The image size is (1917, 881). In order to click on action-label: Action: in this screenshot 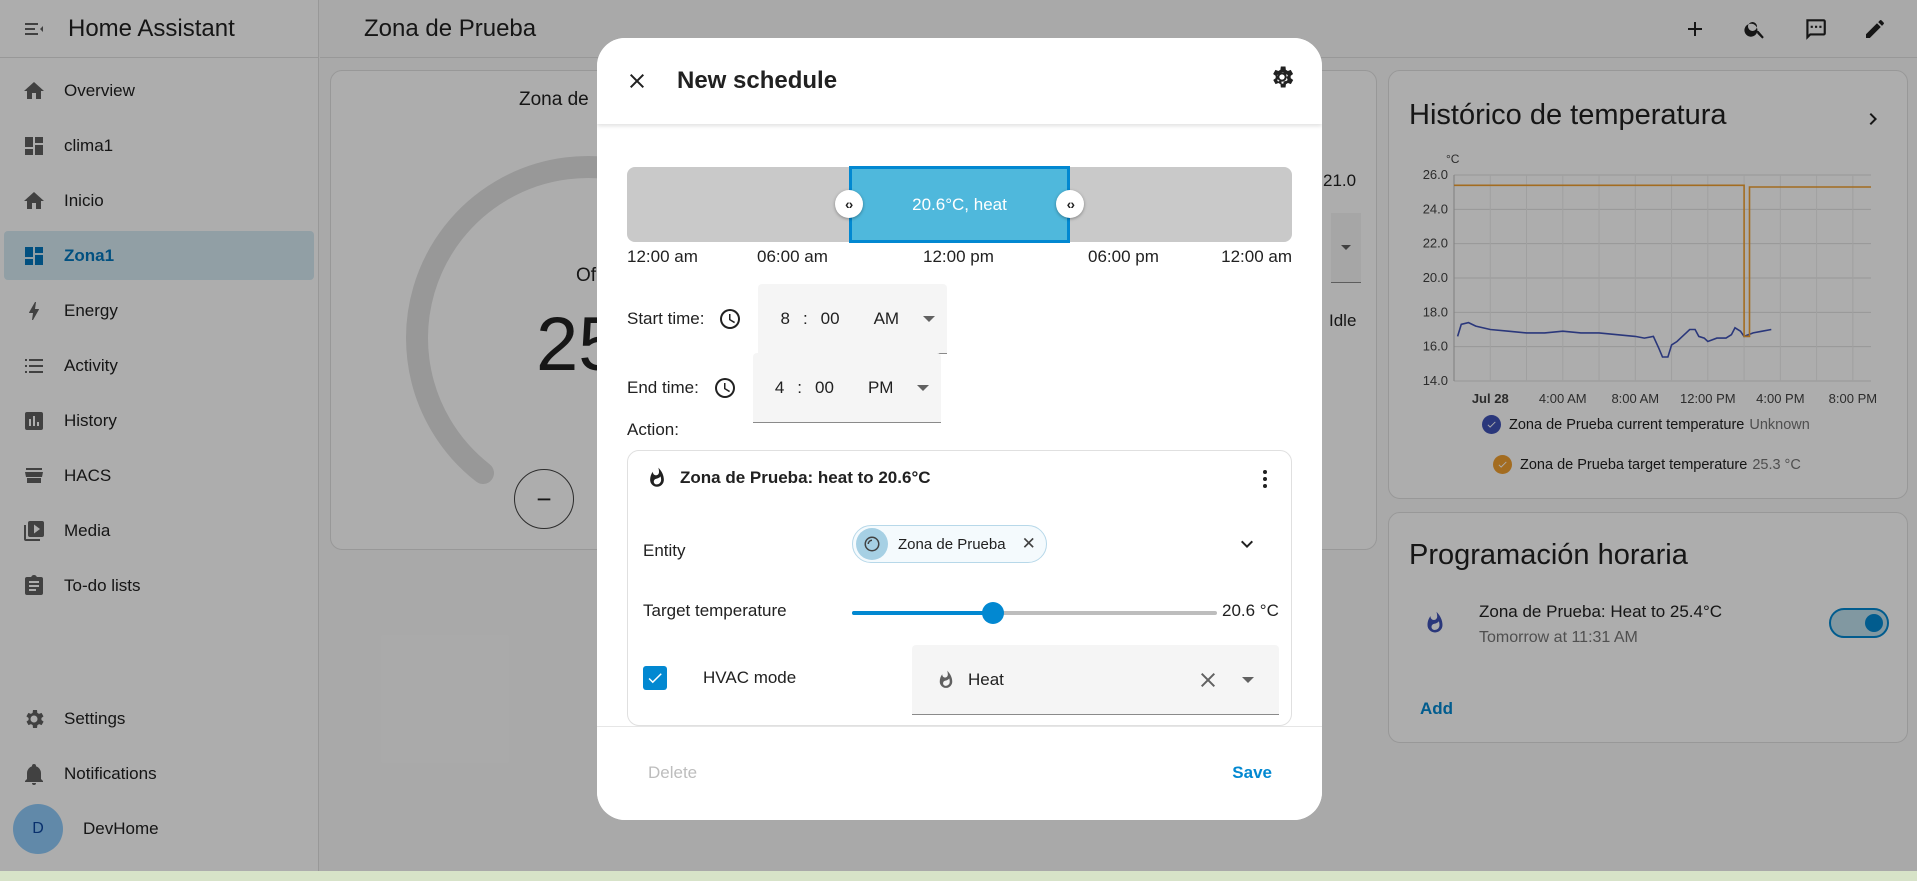, I will do `click(653, 429)`.